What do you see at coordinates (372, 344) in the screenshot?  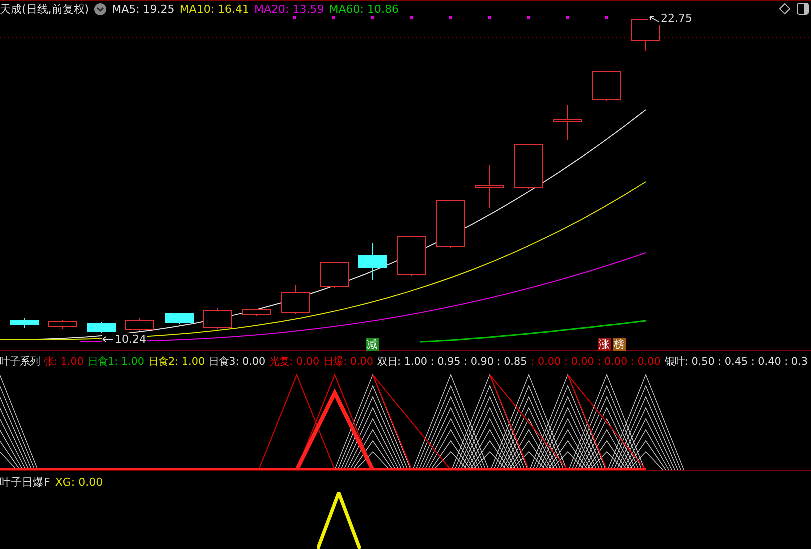 I see `signal-badge: 减` at bounding box center [372, 344].